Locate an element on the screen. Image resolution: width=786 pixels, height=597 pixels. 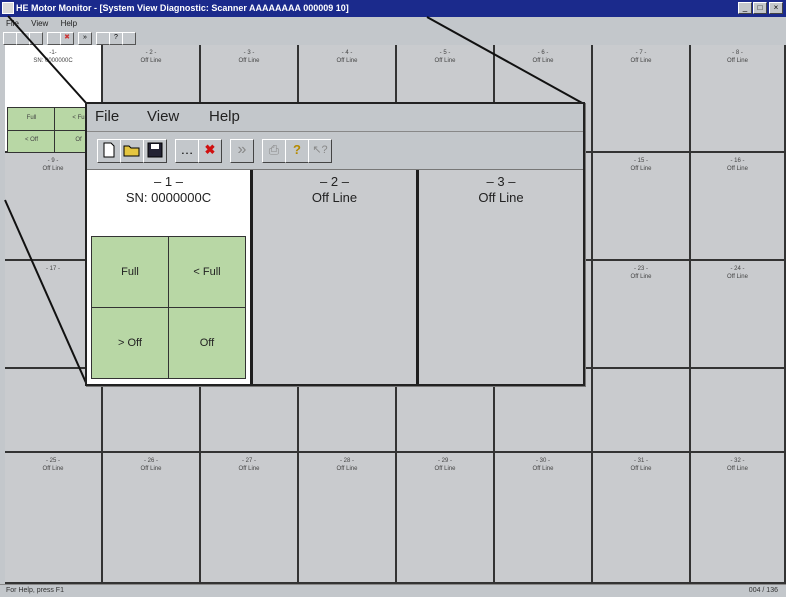
grid-cell-24: - 24 - Off Line is located at coordinates (738, 315).